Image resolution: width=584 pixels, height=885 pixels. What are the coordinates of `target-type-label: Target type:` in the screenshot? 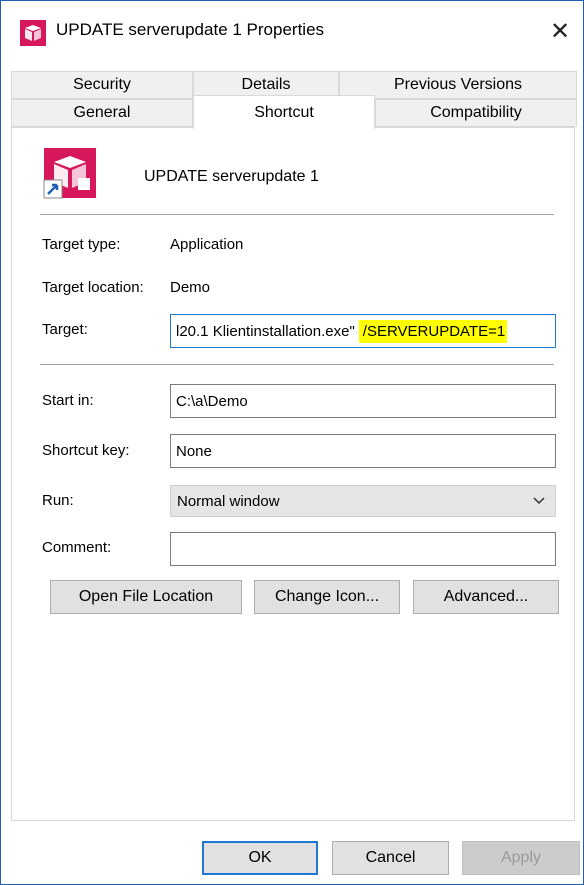 It's located at (81, 244).